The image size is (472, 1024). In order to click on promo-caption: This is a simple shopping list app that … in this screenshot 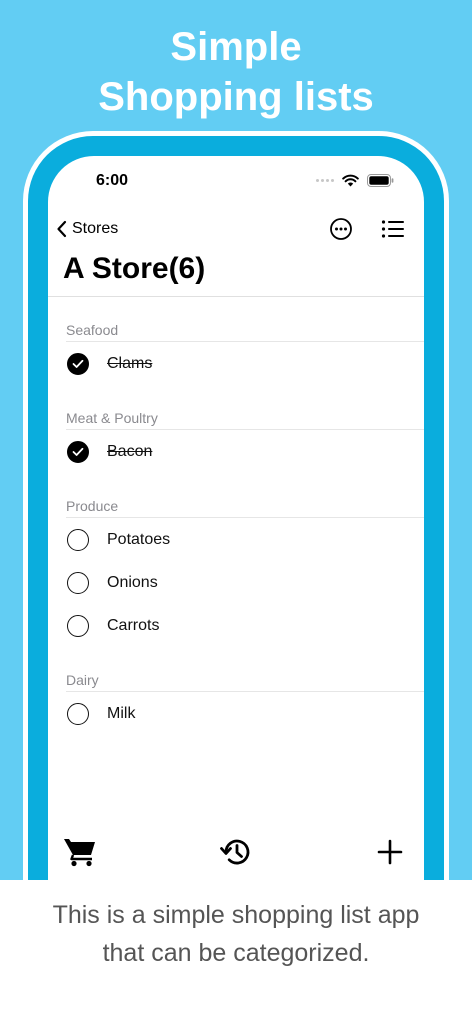, I will do `click(236, 934)`.